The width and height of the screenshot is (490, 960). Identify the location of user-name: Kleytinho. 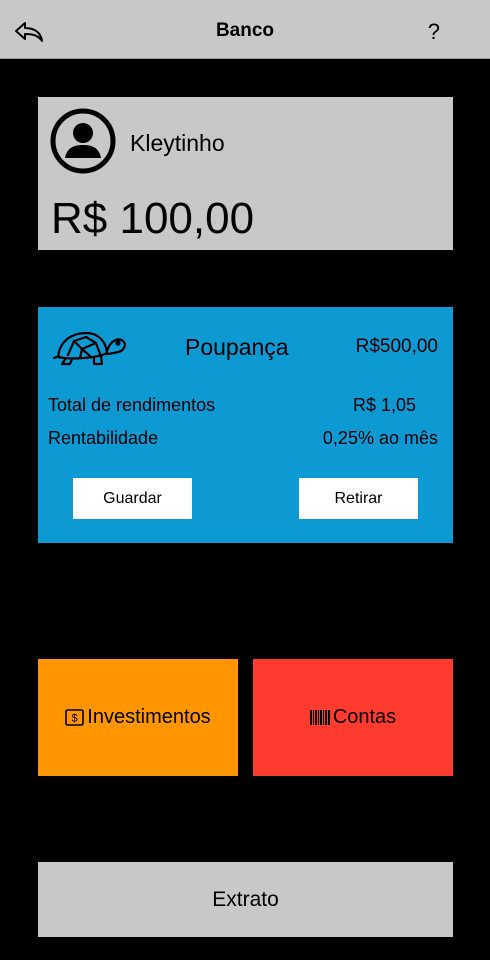
(177, 143).